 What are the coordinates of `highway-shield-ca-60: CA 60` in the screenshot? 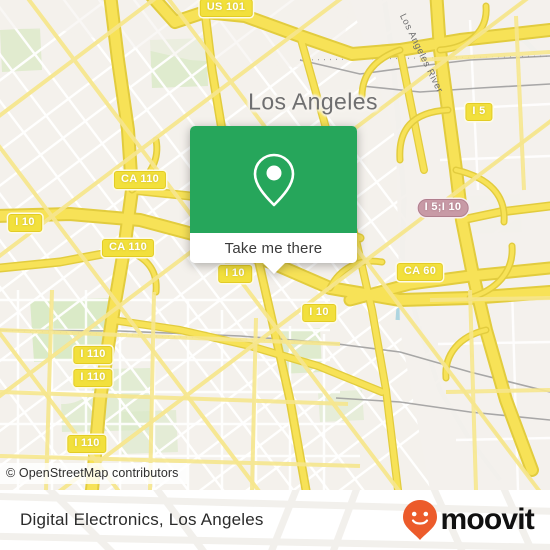 It's located at (420, 272).